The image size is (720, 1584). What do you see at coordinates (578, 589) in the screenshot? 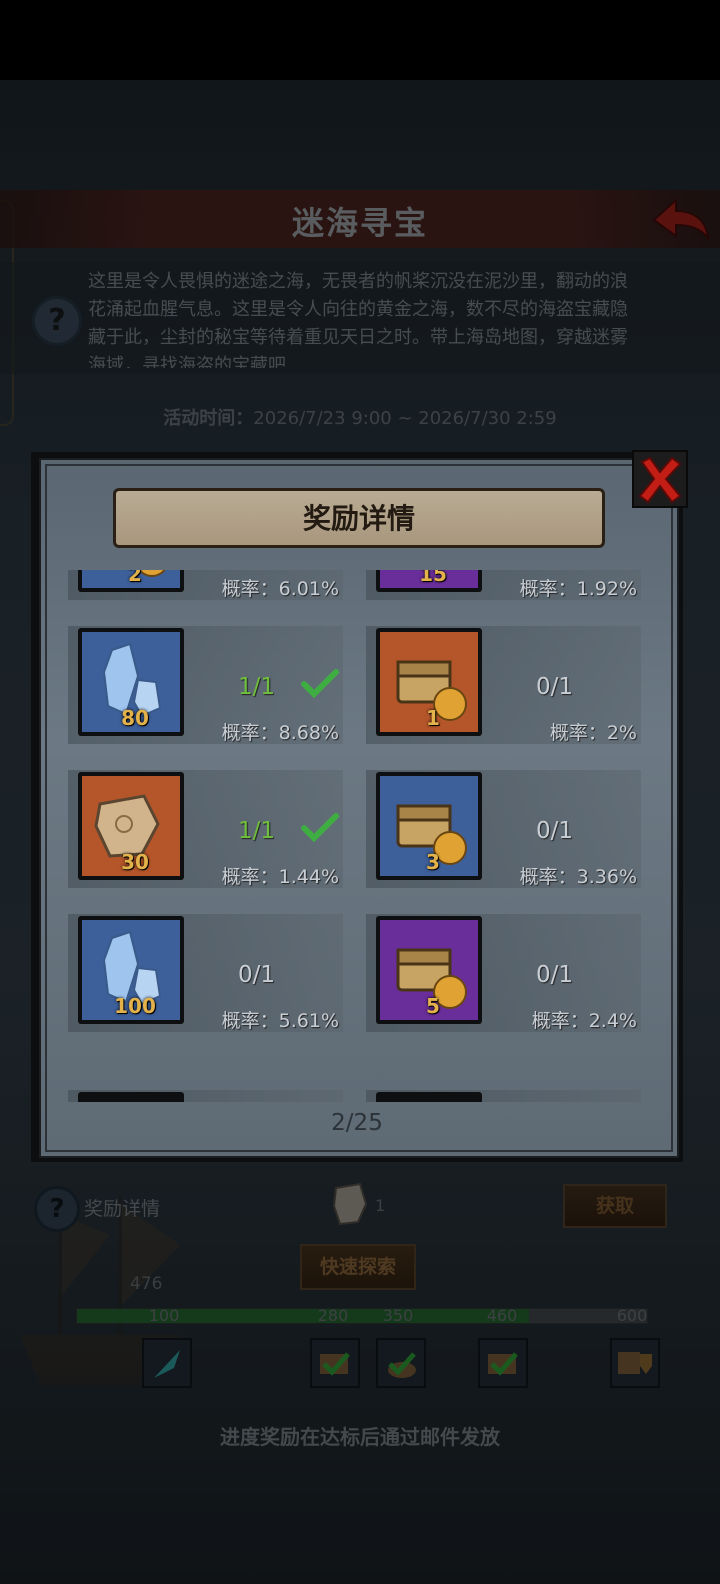
I see `reward-rate: 概率：1.92%` at bounding box center [578, 589].